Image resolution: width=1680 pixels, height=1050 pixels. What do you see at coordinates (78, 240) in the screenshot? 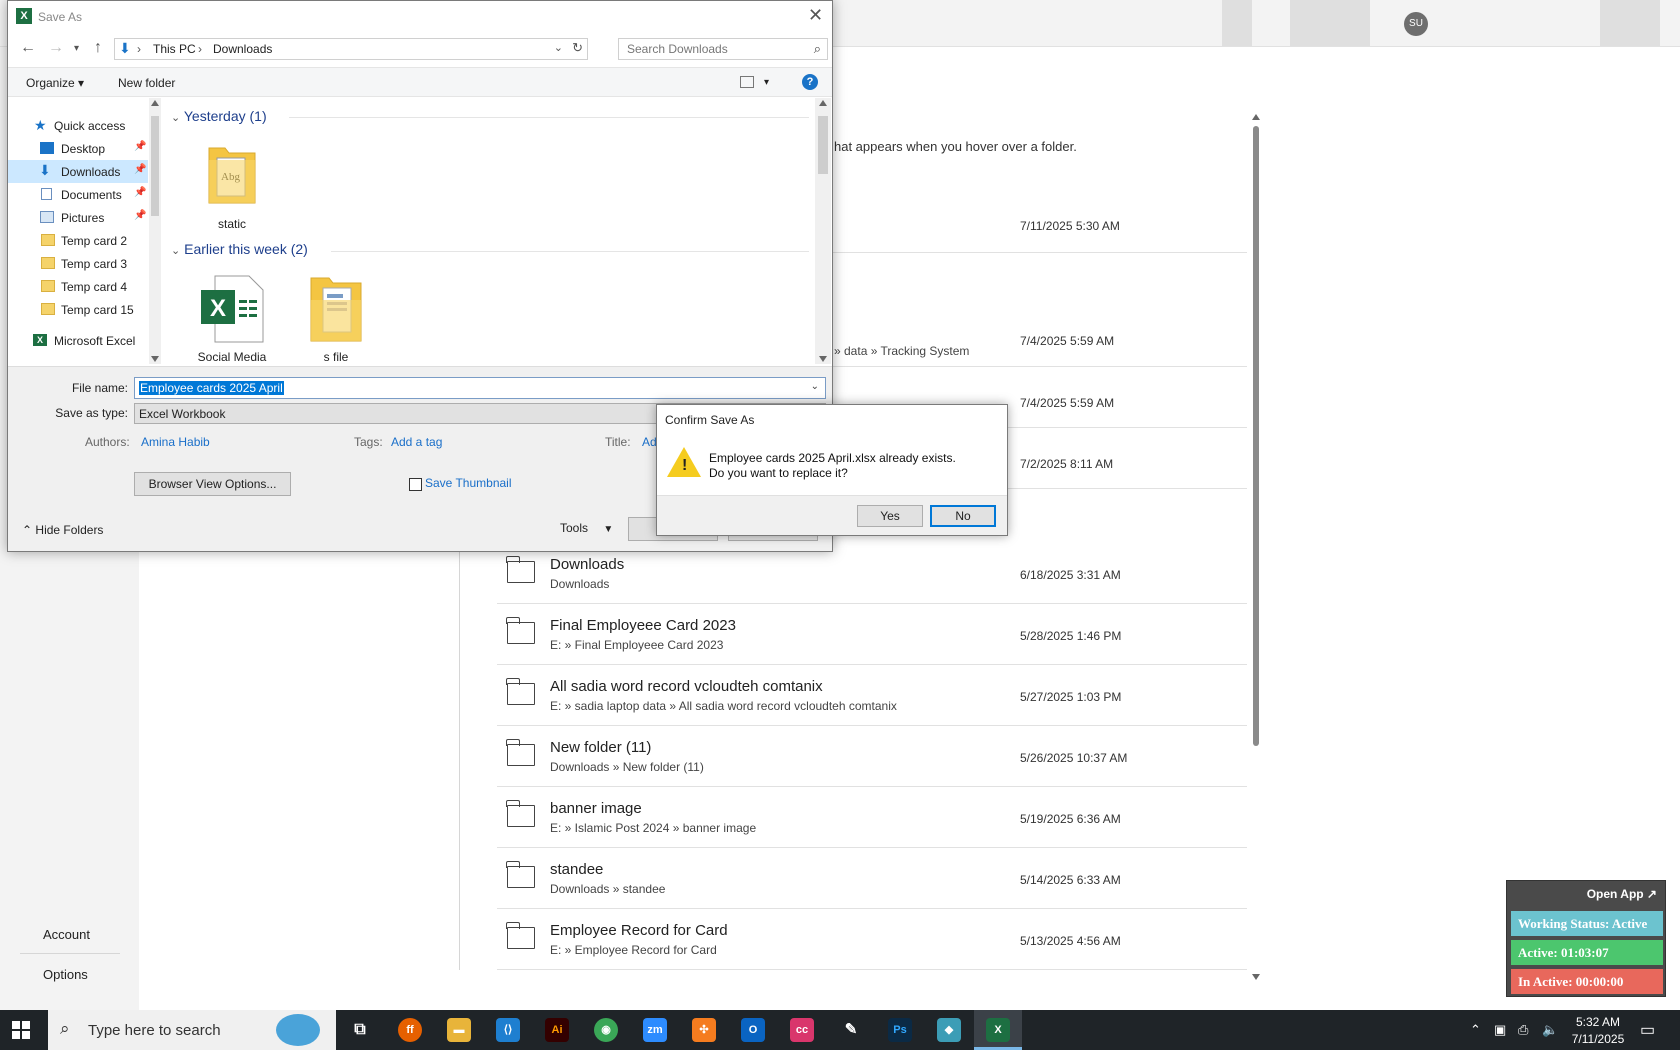
I see `nav-item-temp-card-2: Temp card 2` at bounding box center [78, 240].